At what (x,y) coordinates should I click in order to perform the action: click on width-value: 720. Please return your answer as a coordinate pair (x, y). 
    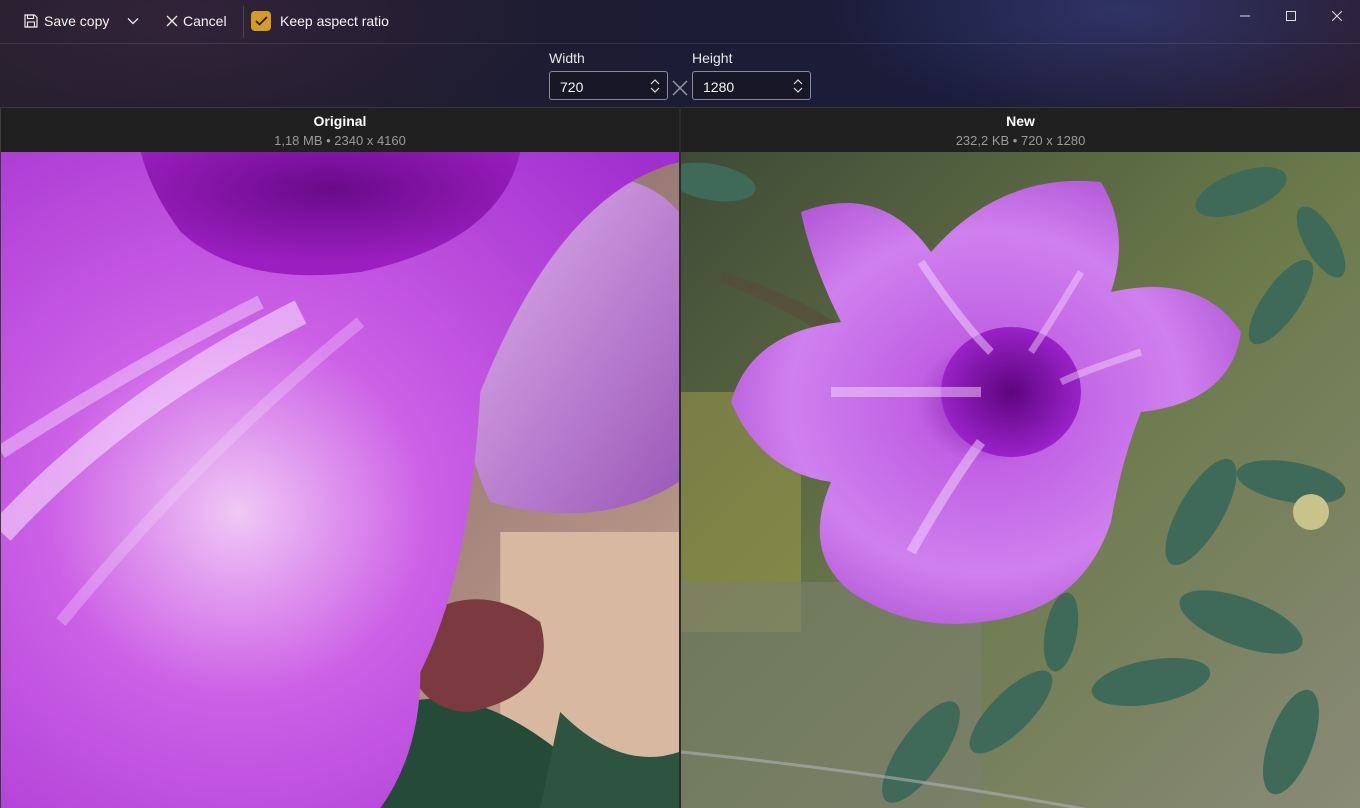
    Looking at the image, I should click on (572, 87).